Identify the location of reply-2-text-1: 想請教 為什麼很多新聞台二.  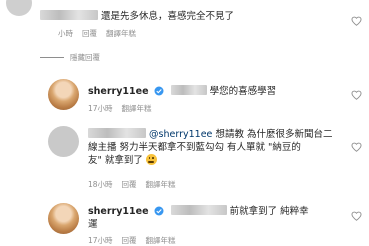
(274, 134).